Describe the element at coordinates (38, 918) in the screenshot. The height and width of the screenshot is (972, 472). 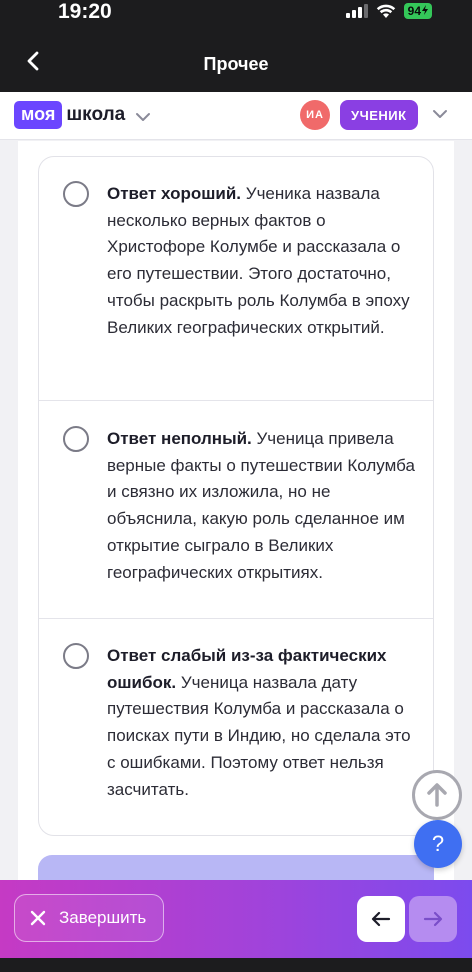
I see `close-icon` at that location.